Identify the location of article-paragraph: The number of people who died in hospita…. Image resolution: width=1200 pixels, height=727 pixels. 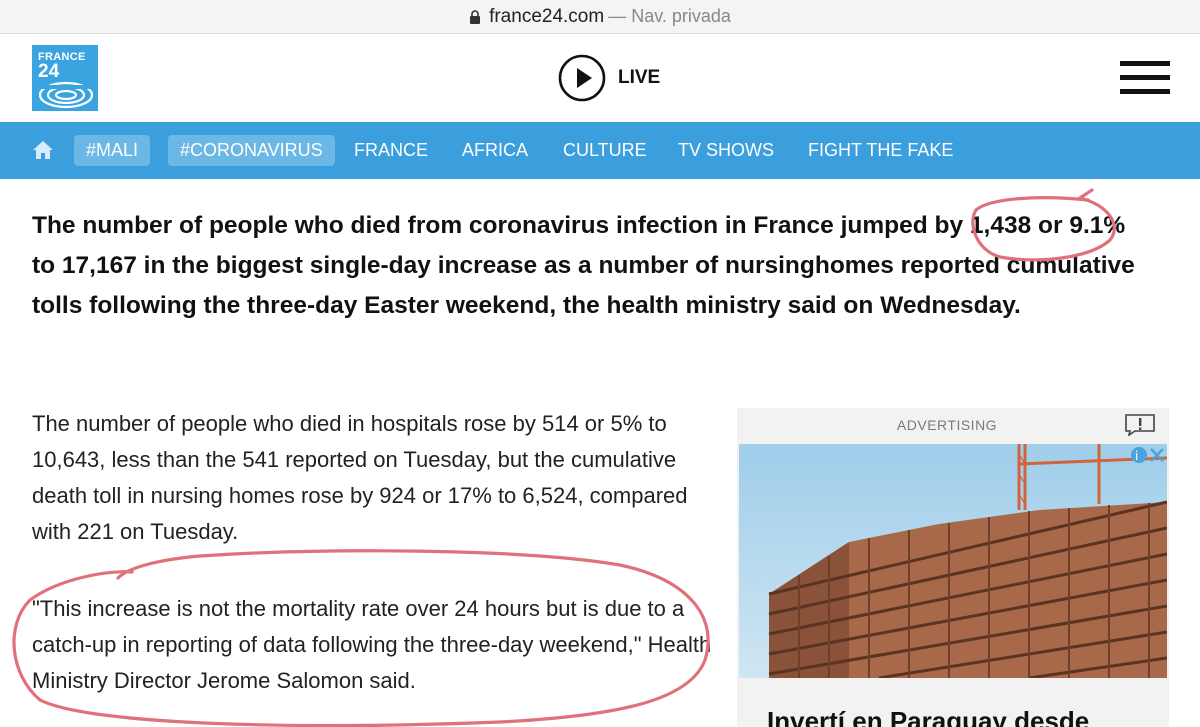
(360, 477).